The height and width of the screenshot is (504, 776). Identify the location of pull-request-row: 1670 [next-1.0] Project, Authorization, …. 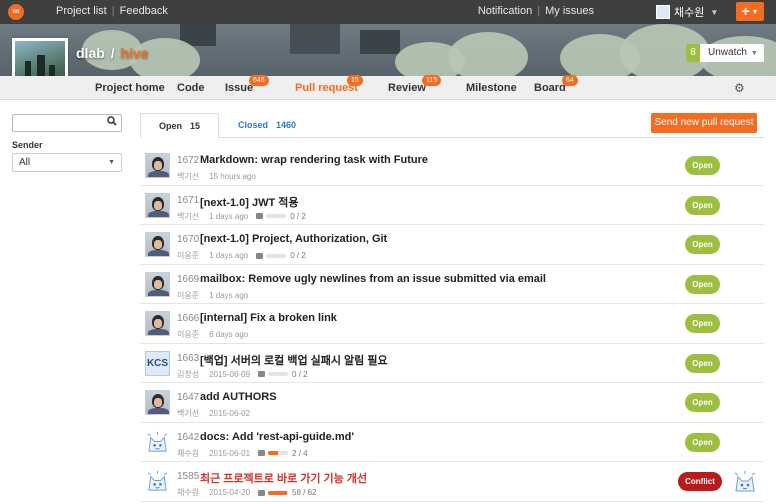
(452, 245).